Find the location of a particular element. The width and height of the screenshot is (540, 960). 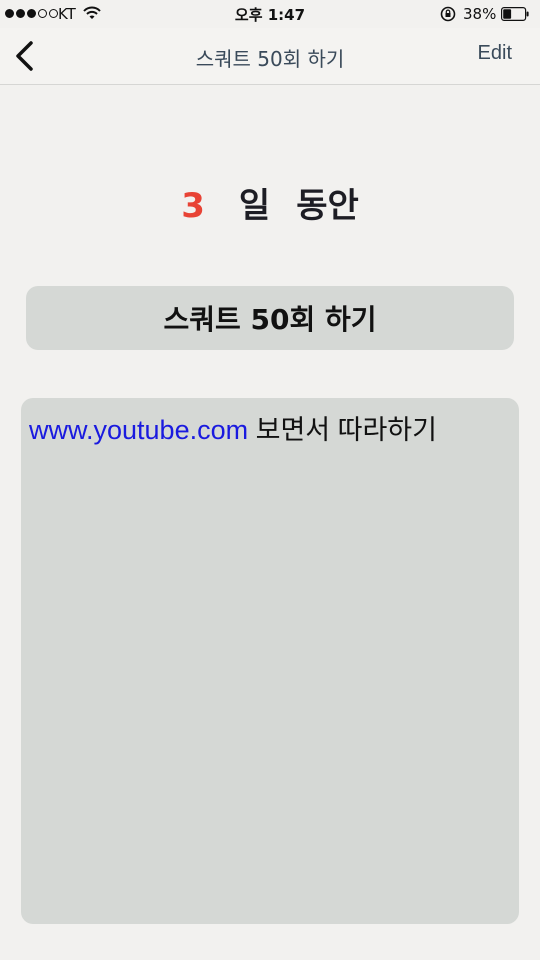

page-title: 스쿼트 50회 하기 is located at coordinates (270, 59).